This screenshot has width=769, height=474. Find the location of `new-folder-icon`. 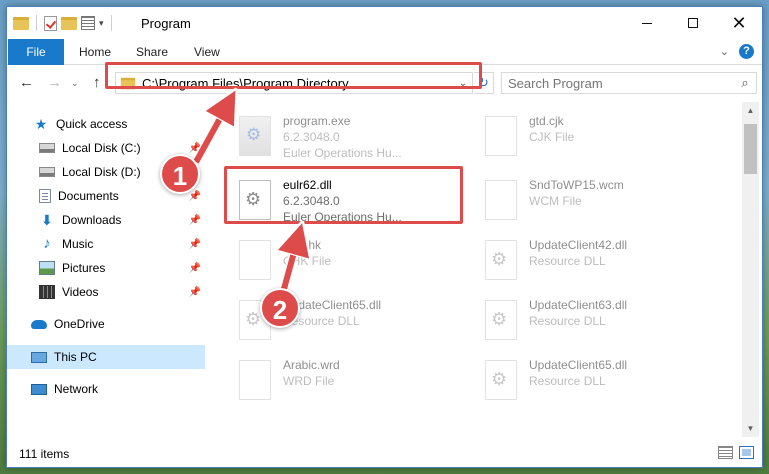

new-folder-icon is located at coordinates (69, 23).